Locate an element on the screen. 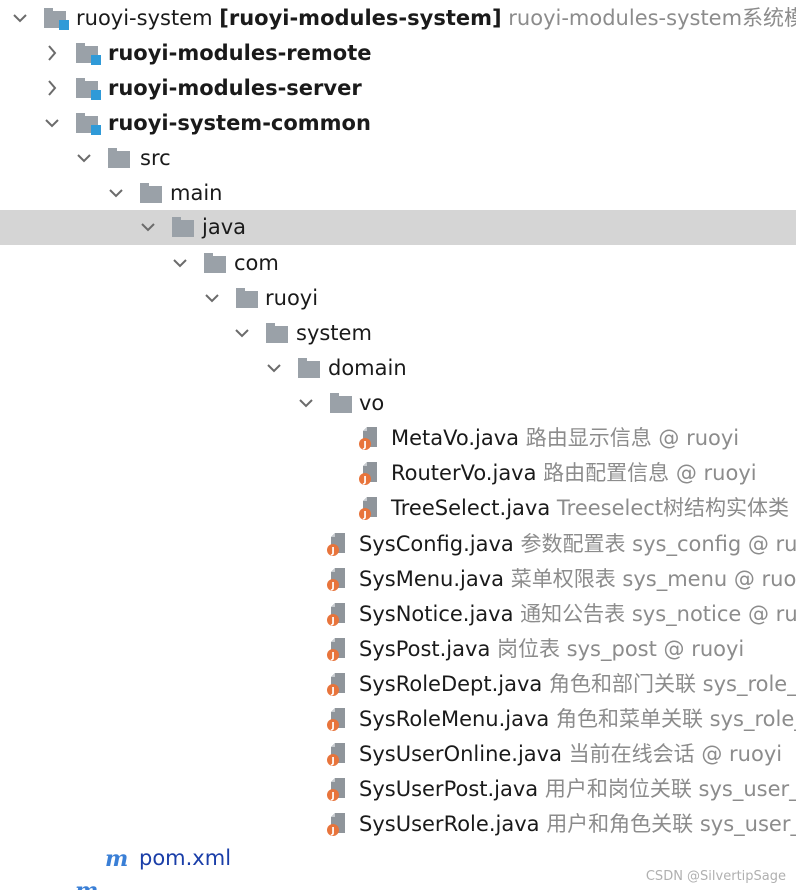 Image resolution: width=796 pixels, height=890 pixels. tree-row-label: ruoyi-system-common is located at coordinates (239, 123).